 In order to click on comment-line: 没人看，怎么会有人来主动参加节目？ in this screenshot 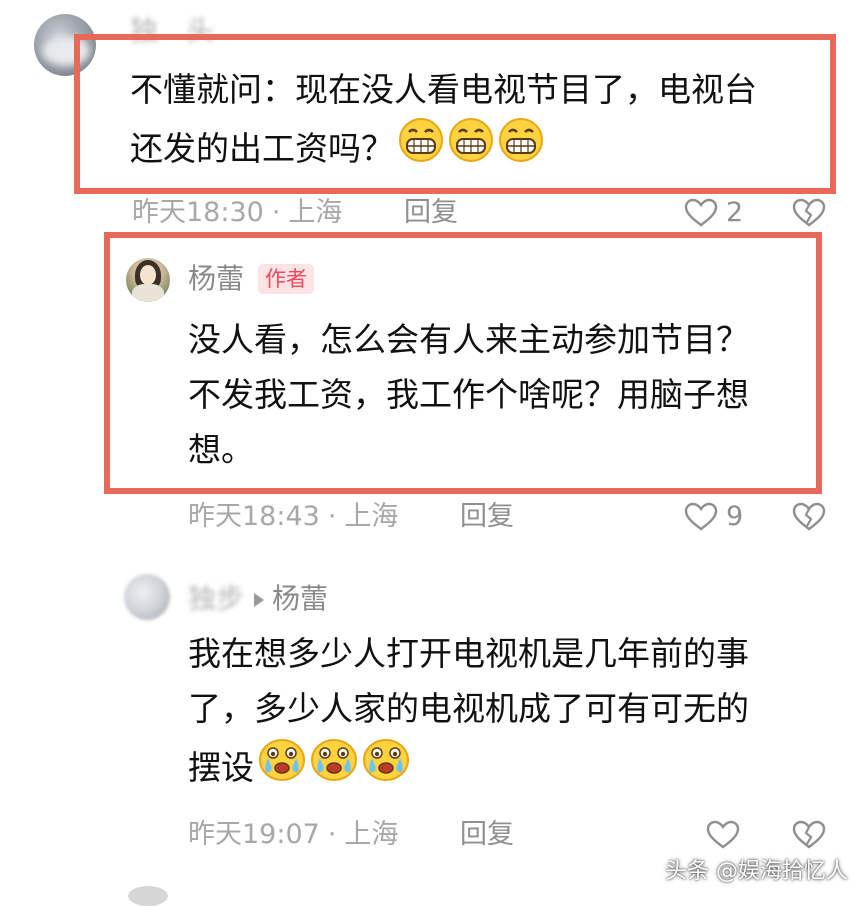, I will do `click(468, 339)`.